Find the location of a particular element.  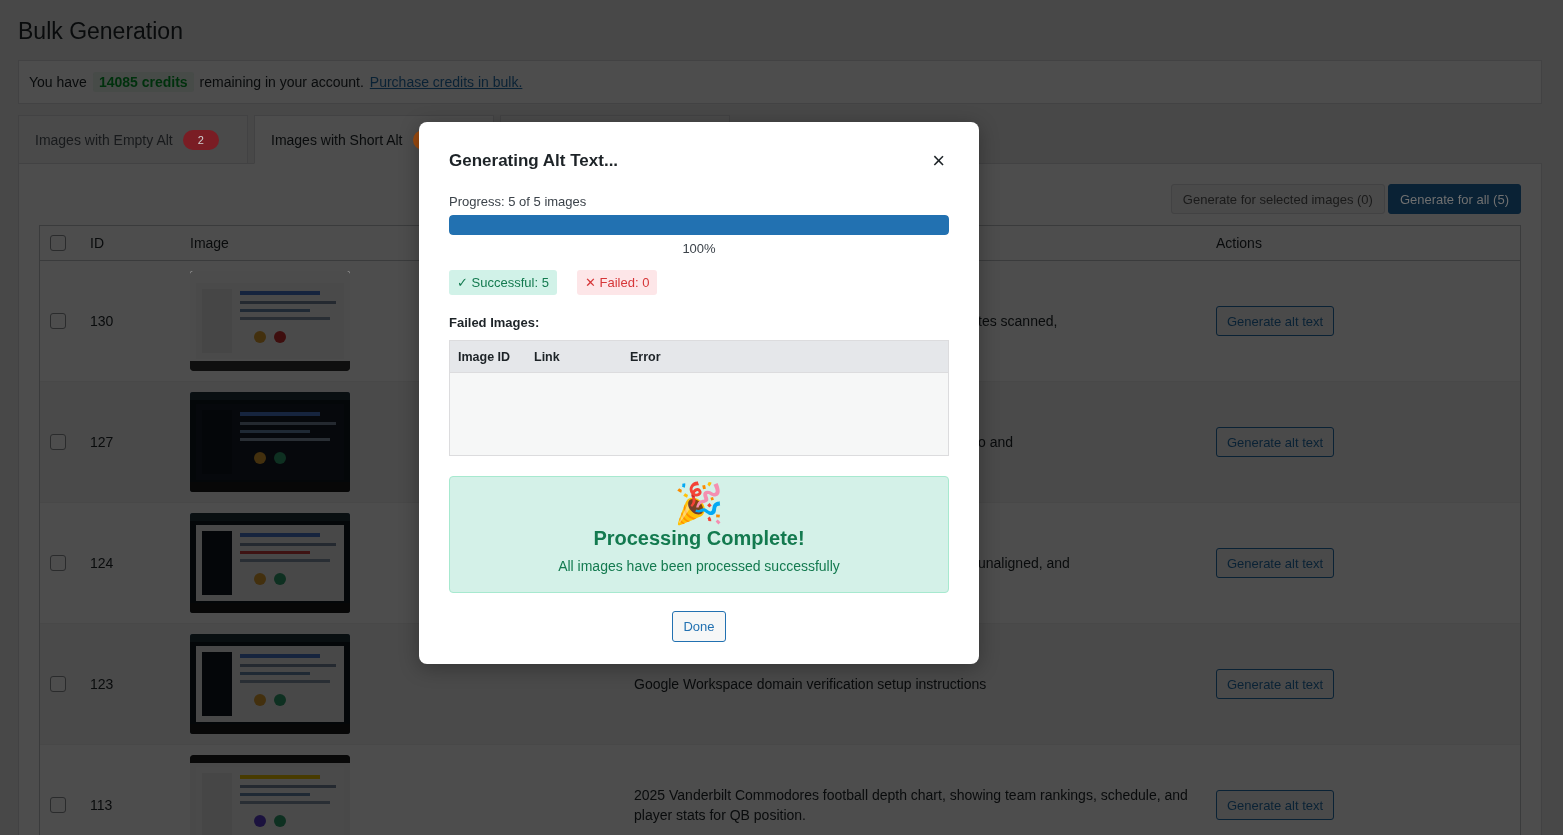

notice-text: You have is located at coordinates (58, 82).